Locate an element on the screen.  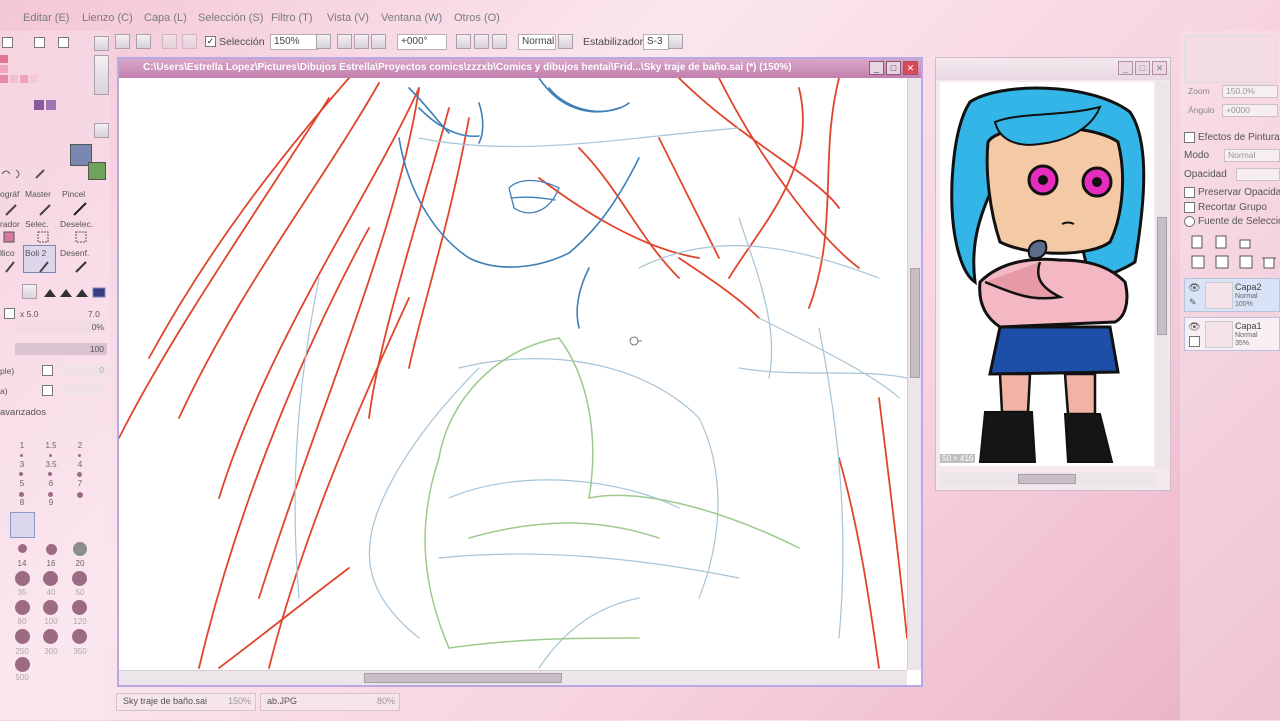
stabilizer-field: S-3 is located at coordinates (656, 42).